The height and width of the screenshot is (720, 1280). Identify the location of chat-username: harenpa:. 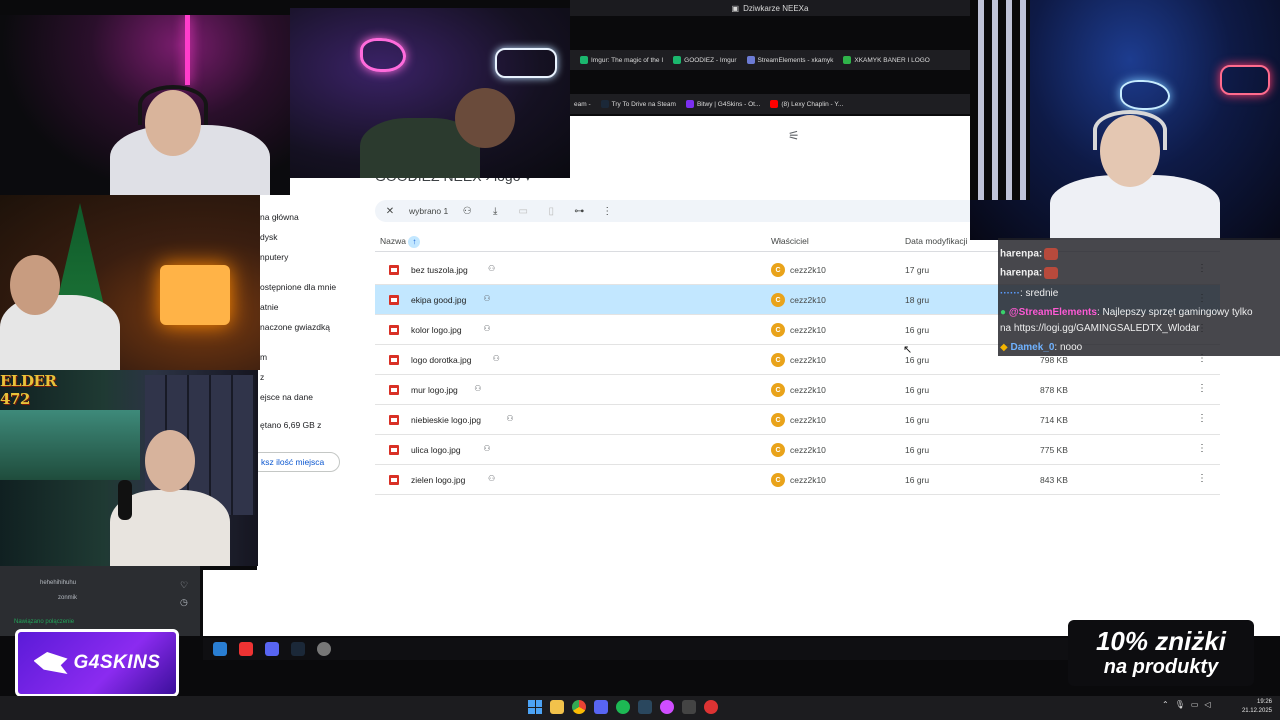
(1021, 273).